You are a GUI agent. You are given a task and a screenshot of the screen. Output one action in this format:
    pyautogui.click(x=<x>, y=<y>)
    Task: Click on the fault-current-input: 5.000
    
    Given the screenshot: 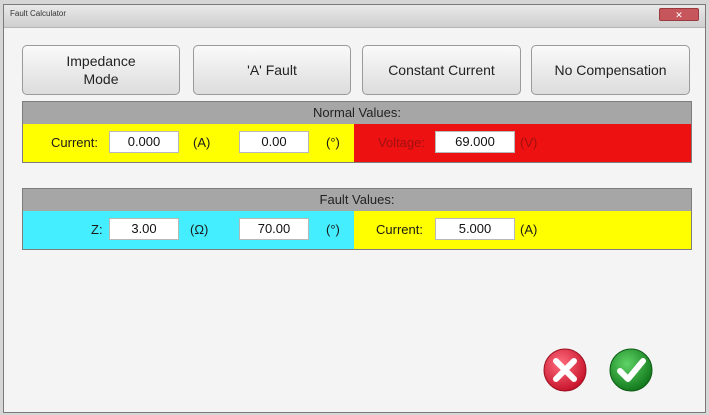 What is the action you would take?
    pyautogui.click(x=475, y=229)
    